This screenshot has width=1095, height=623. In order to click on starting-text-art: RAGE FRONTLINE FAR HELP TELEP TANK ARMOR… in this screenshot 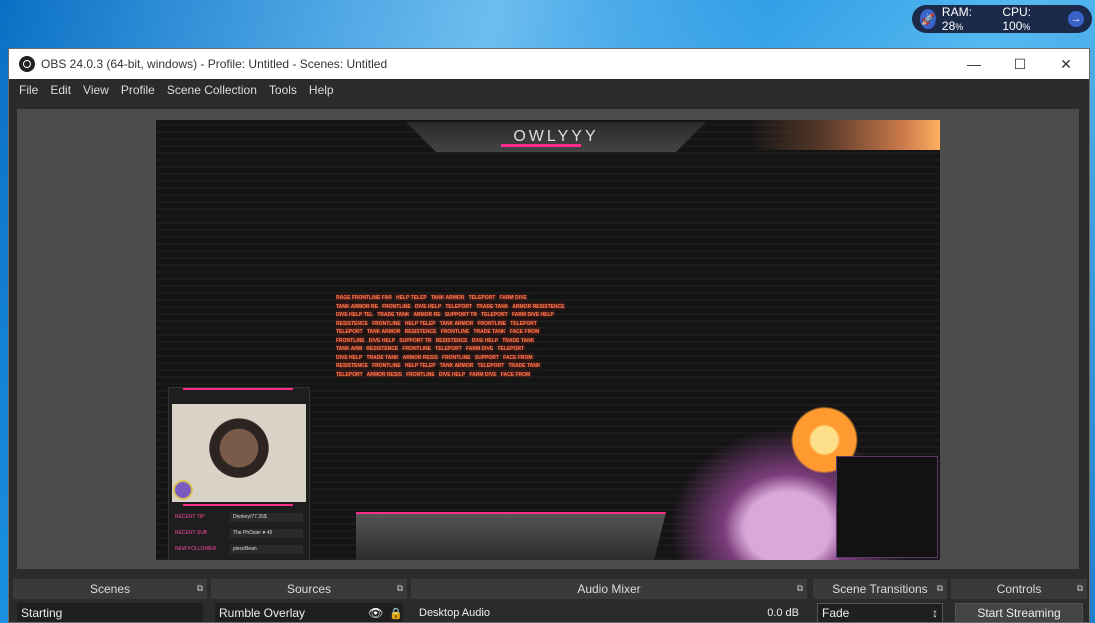, I will do `click(450, 336)`.